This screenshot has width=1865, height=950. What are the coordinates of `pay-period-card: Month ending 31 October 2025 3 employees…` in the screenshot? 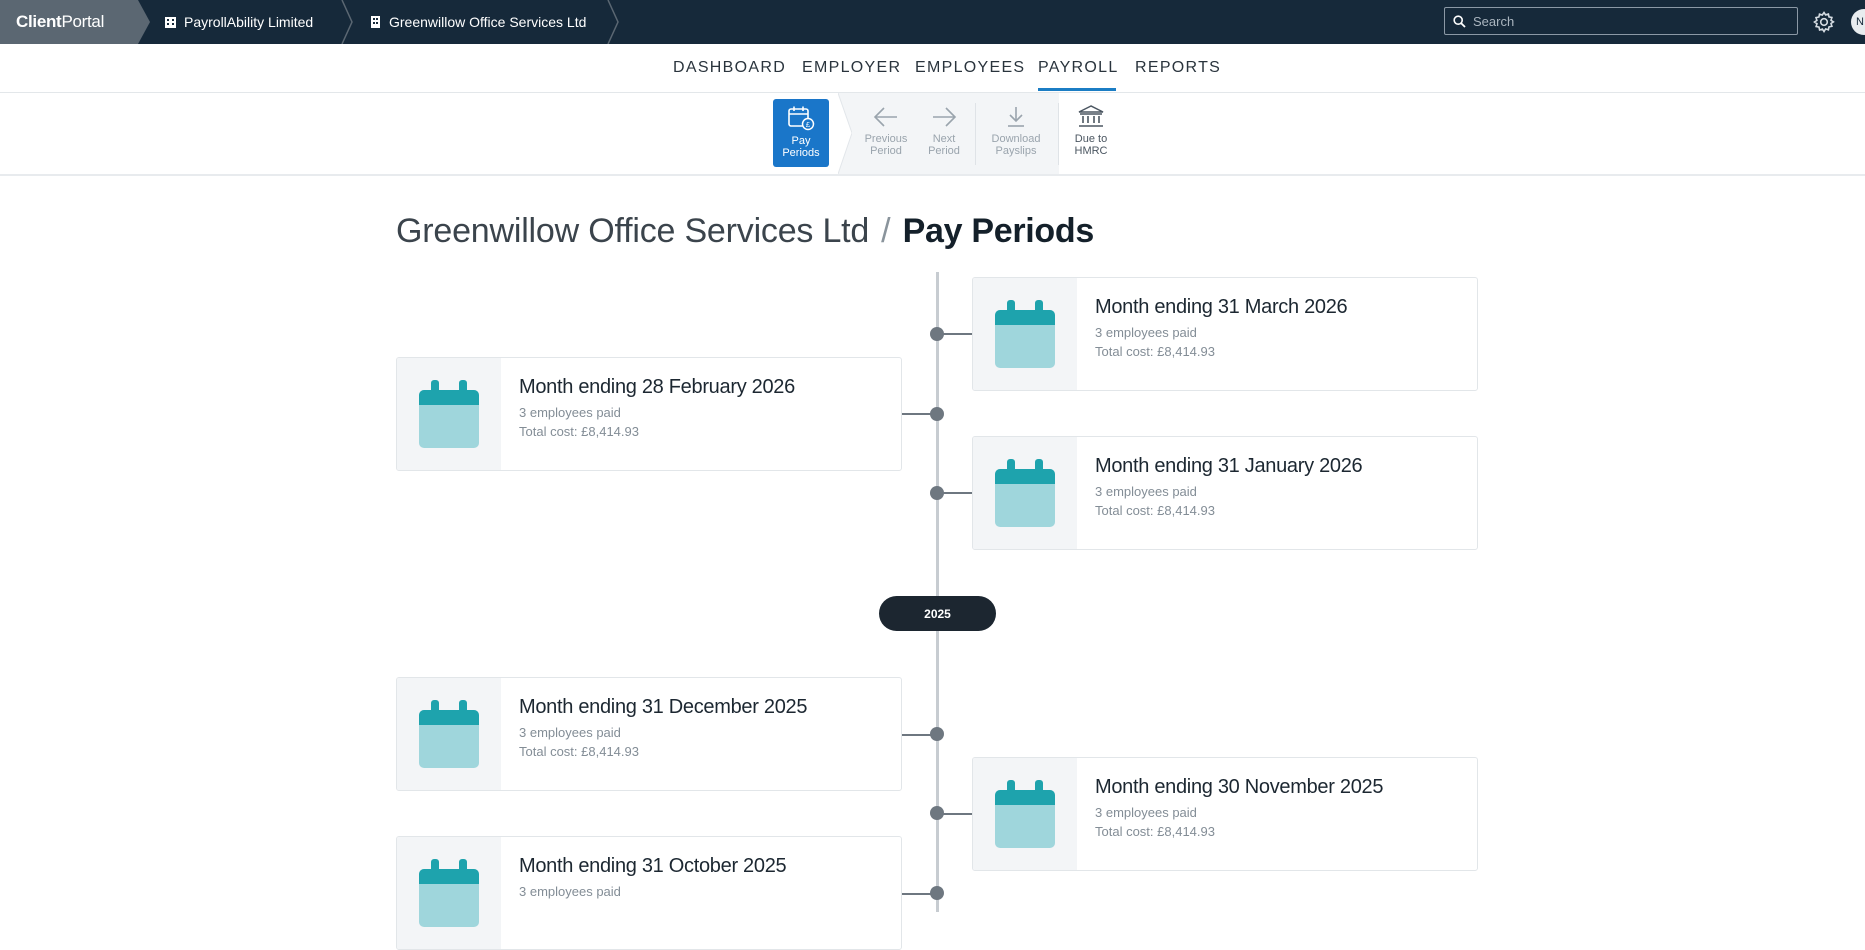 It's located at (649, 893).